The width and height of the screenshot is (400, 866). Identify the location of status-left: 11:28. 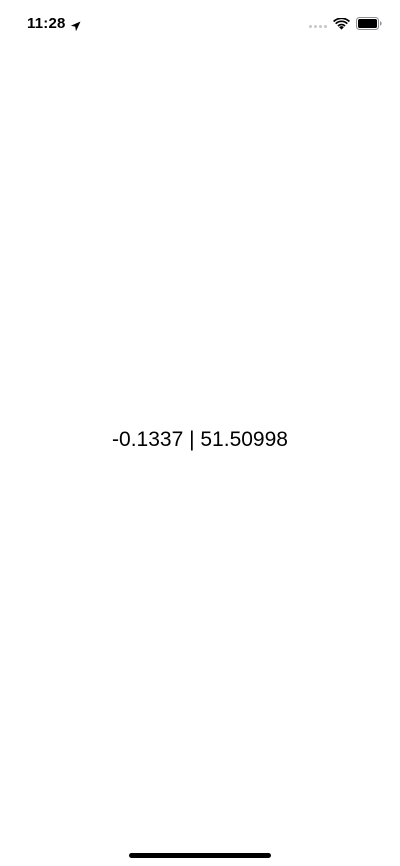
(54, 24).